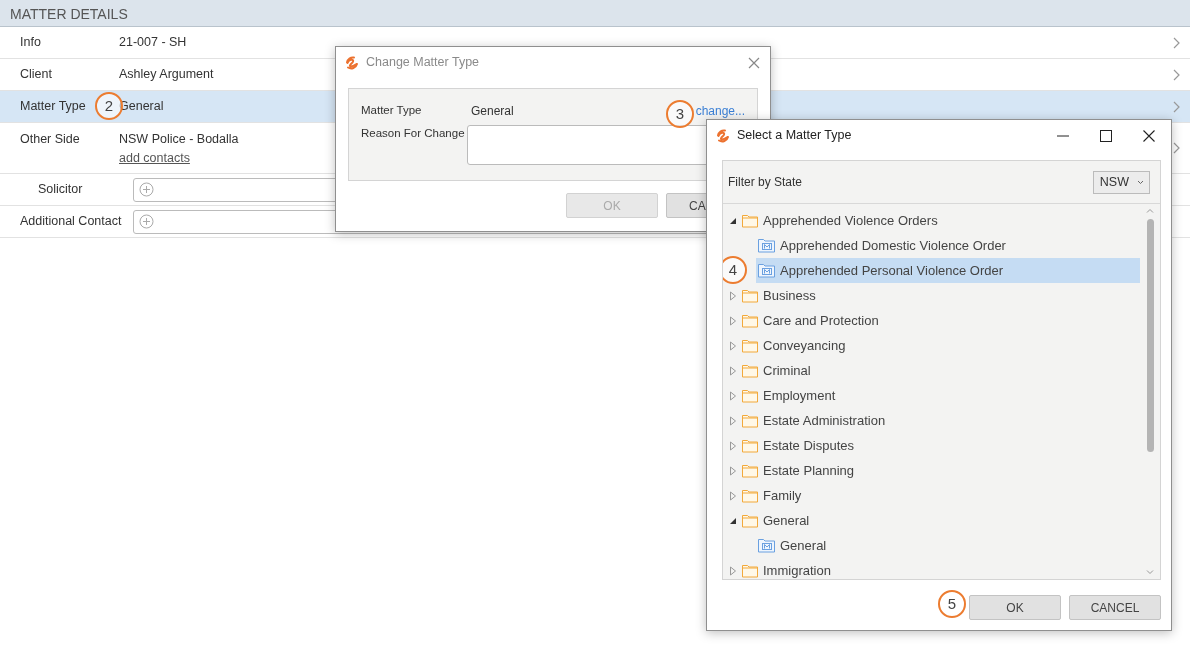 This screenshot has height=651, width=1190. What do you see at coordinates (940, 220) in the screenshot?
I see `tree-item: Apprehended Violence Orders` at bounding box center [940, 220].